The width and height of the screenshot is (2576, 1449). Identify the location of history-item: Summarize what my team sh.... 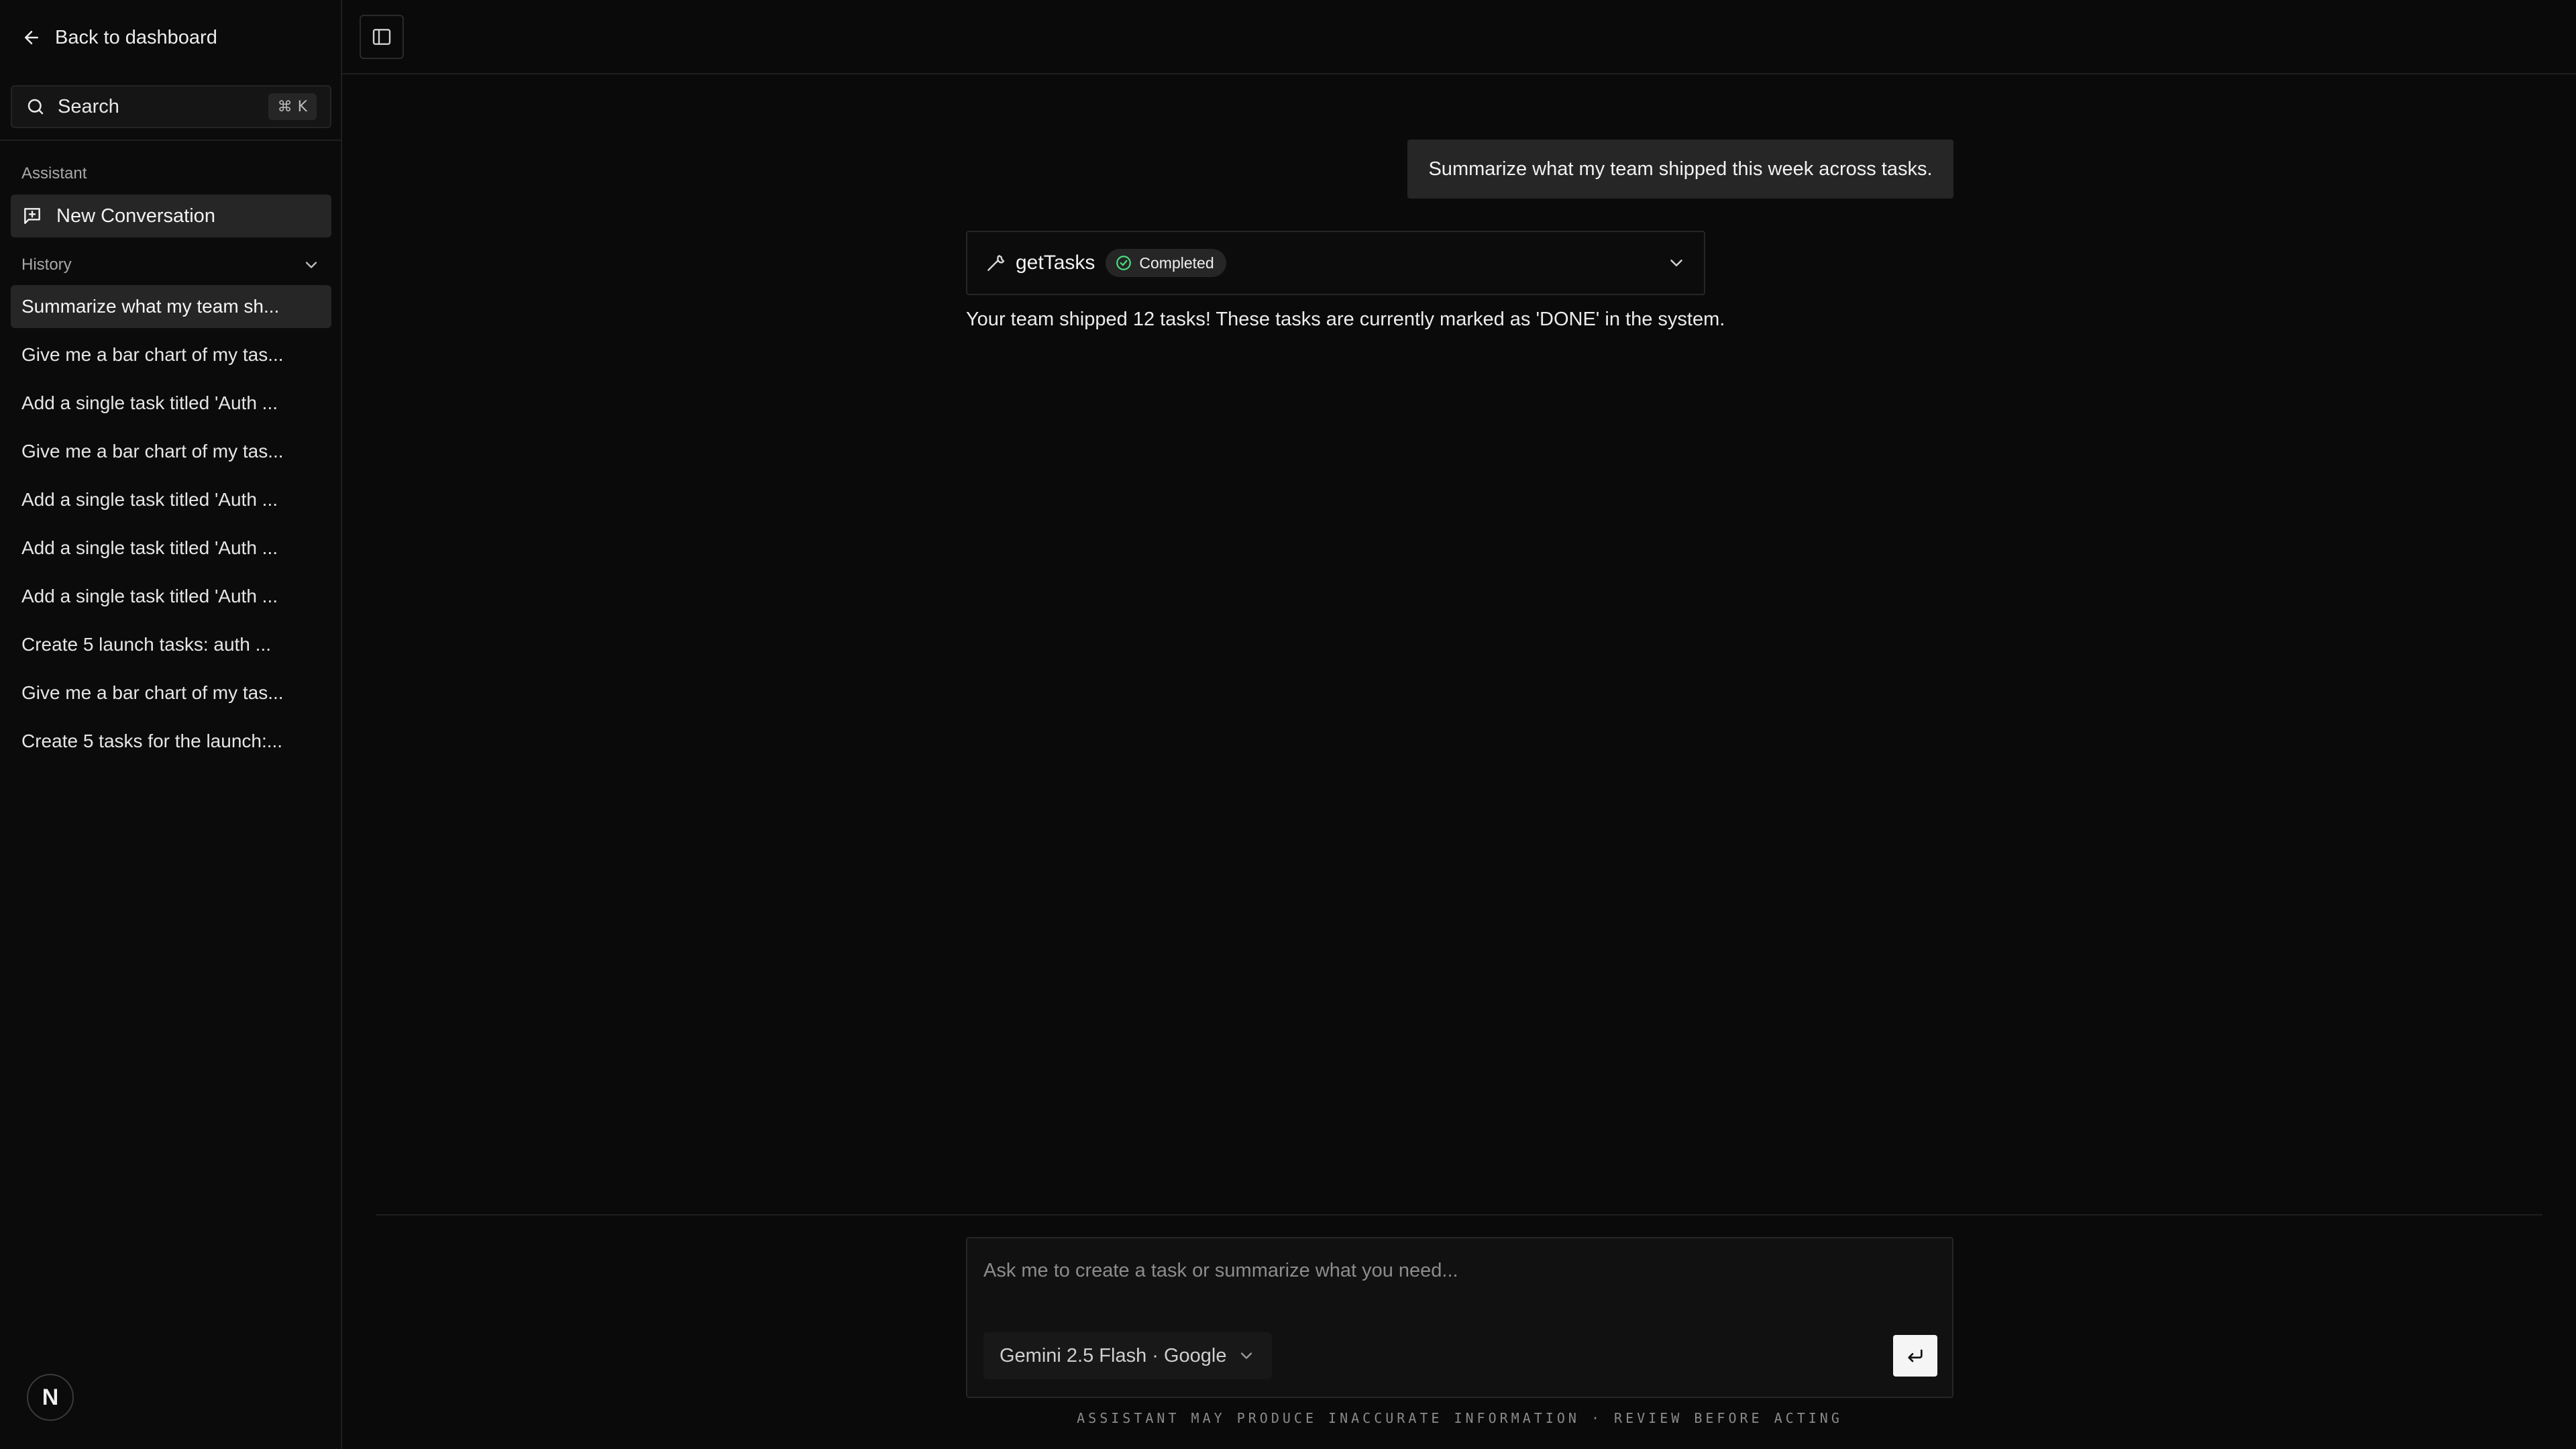
(171, 306).